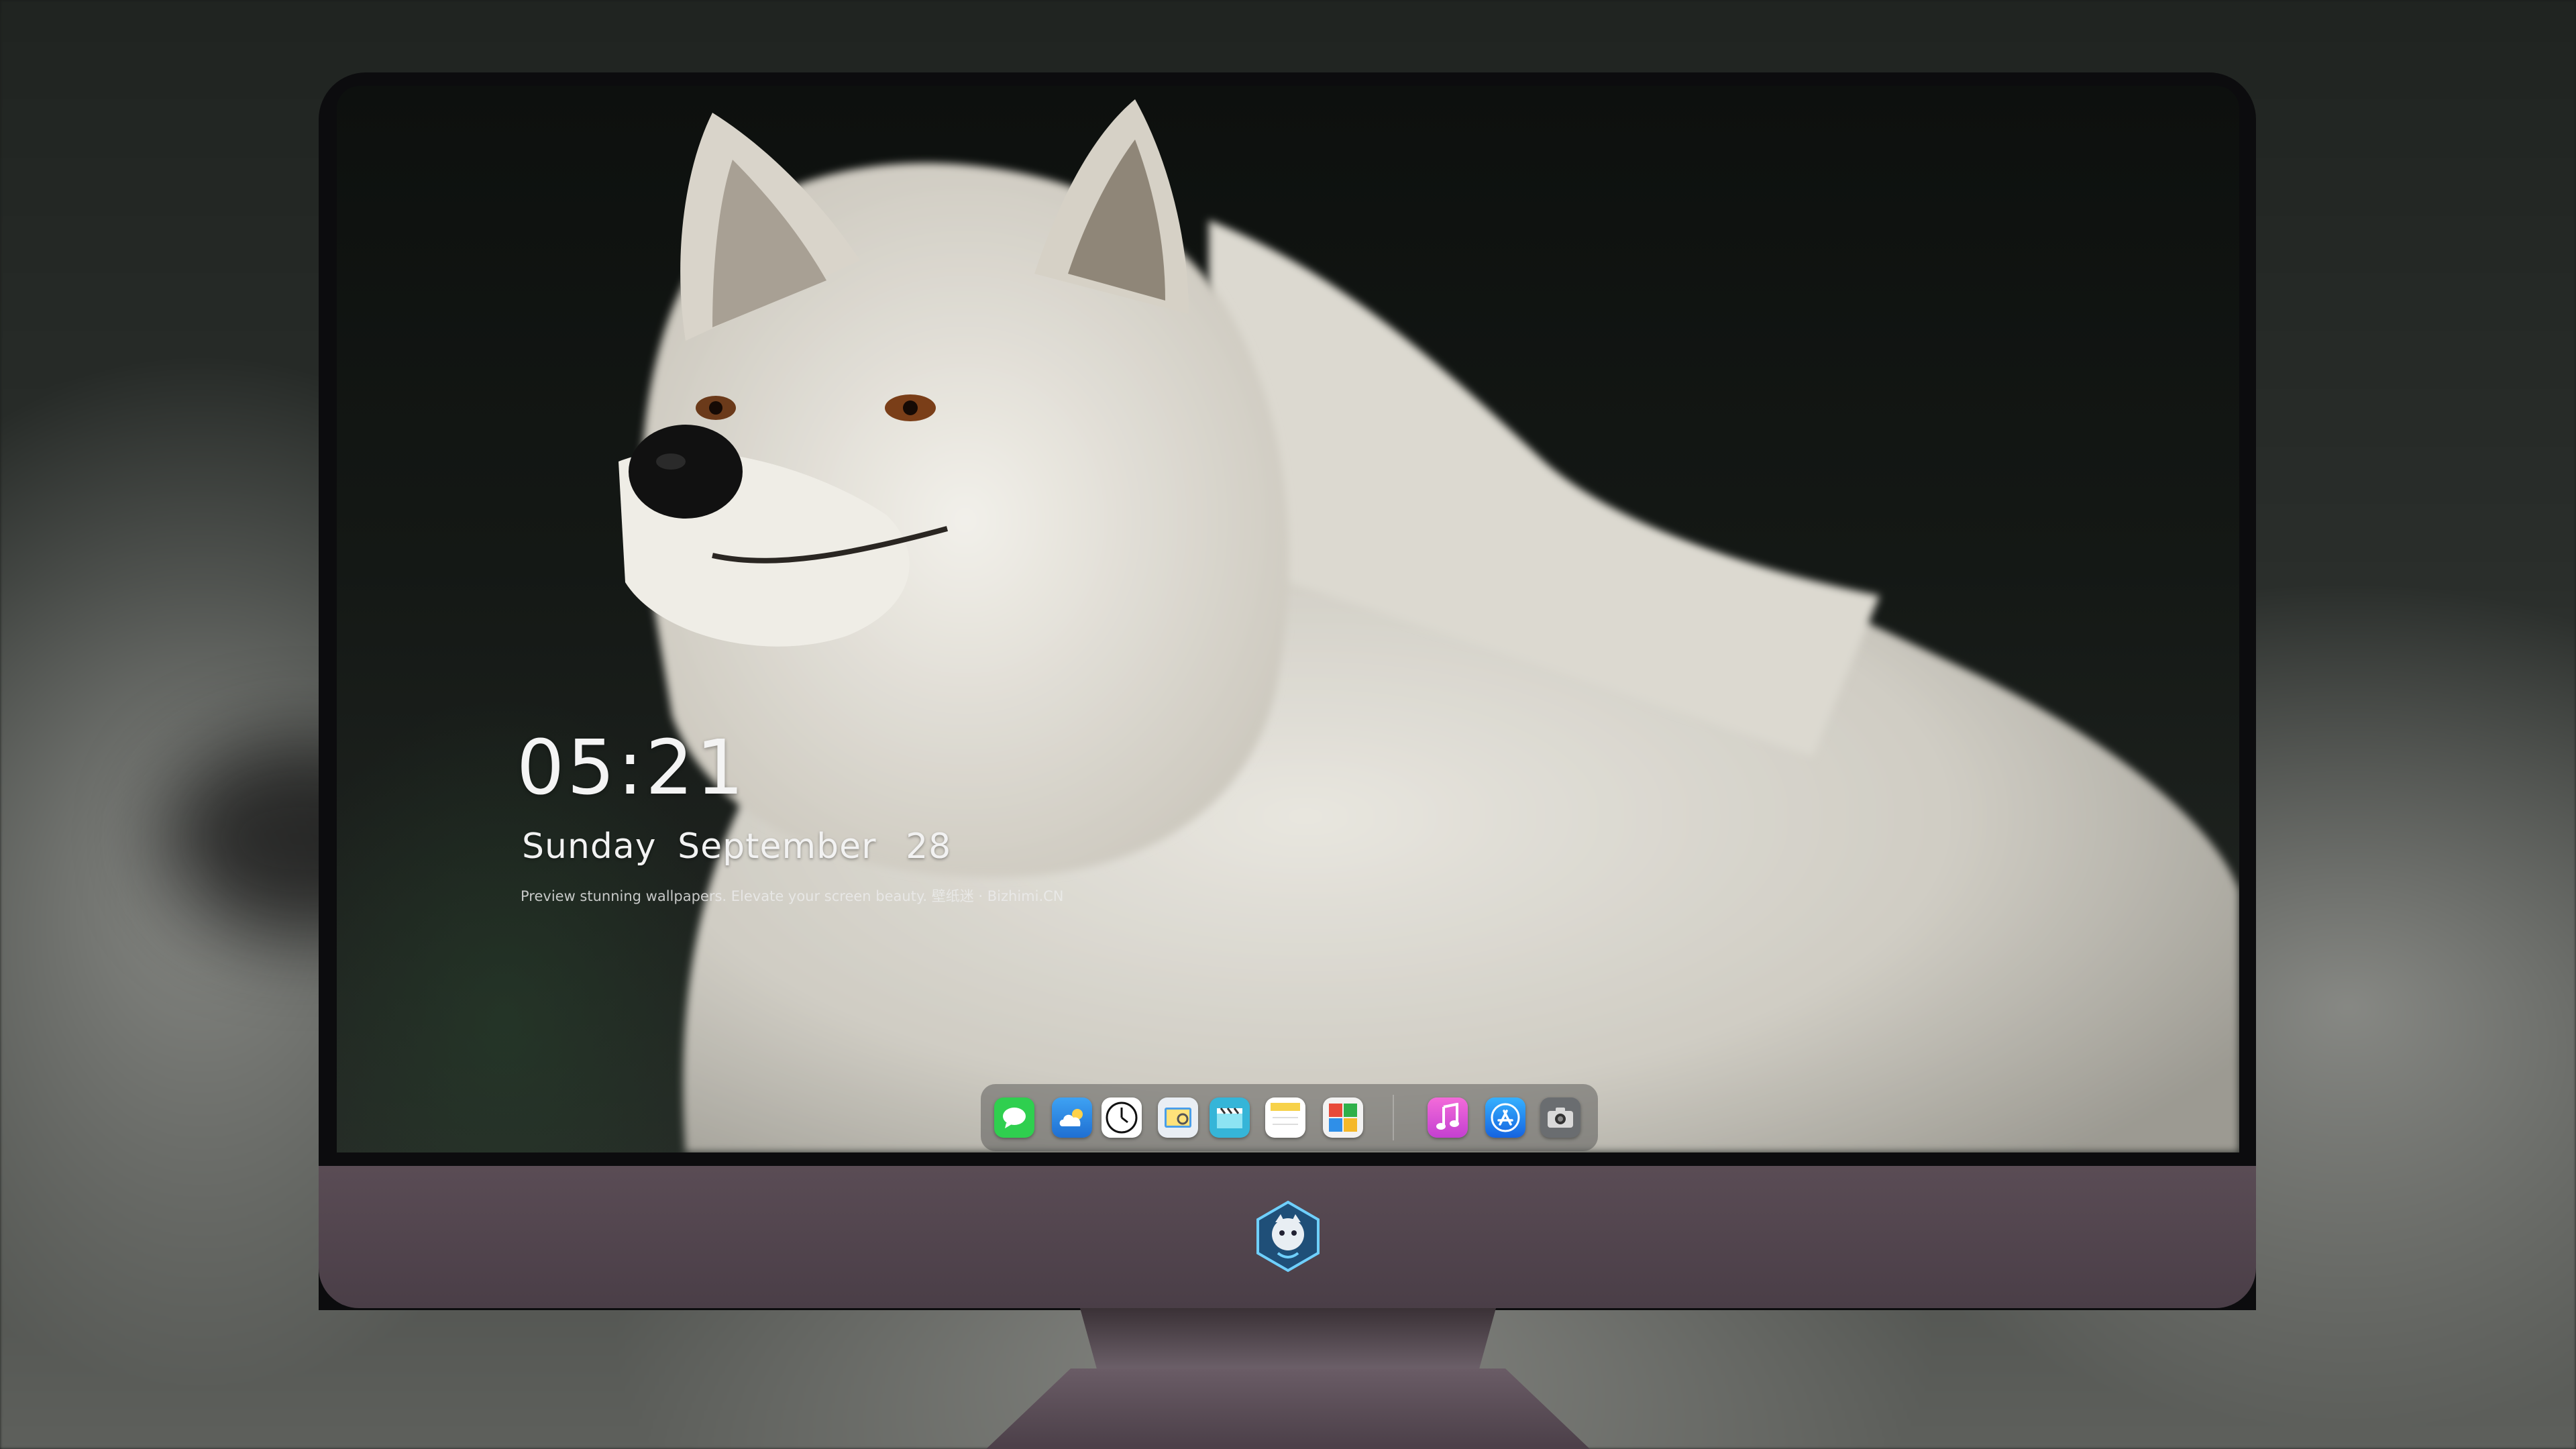 The width and height of the screenshot is (2576, 1449). I want to click on music-app, so click(1448, 1117).